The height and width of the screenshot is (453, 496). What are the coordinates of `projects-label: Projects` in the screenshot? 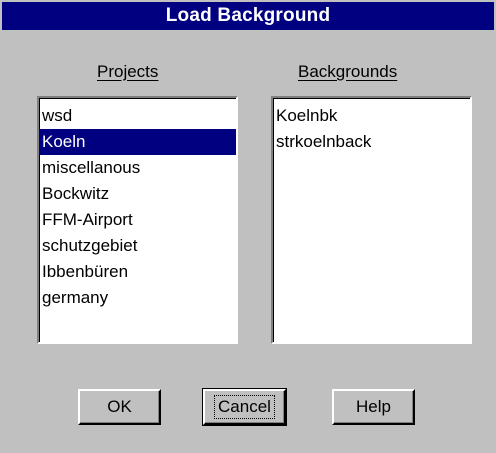 It's located at (128, 71).